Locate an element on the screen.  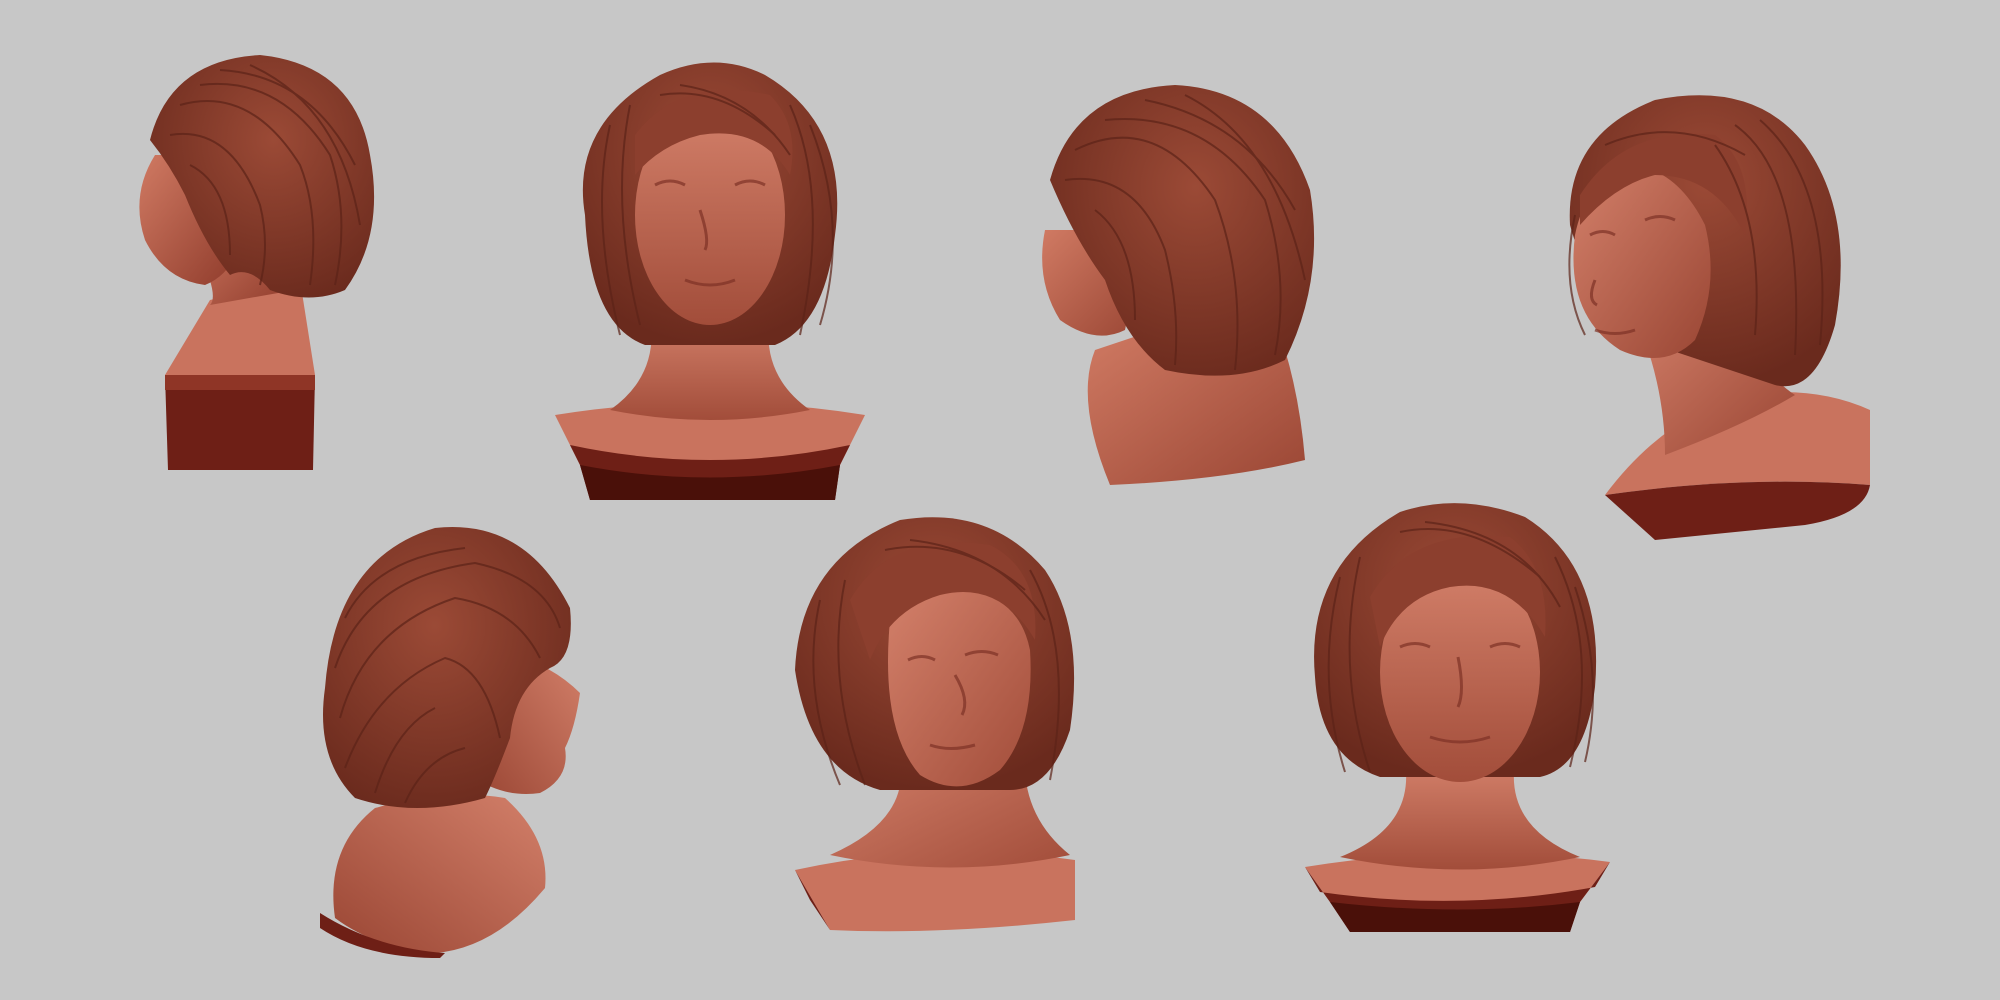
bust-view-front-up-tilt is located at coordinates (710, 275).